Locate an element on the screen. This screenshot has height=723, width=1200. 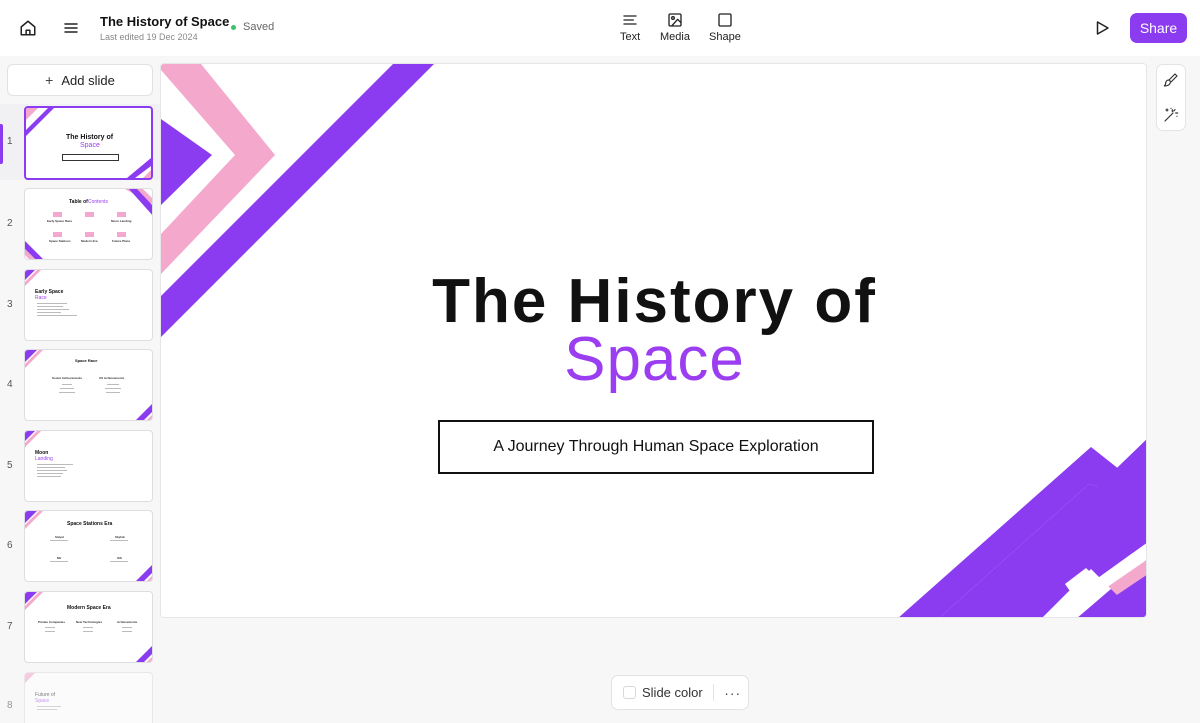
saved-status-dot is located at coordinates (233, 27).